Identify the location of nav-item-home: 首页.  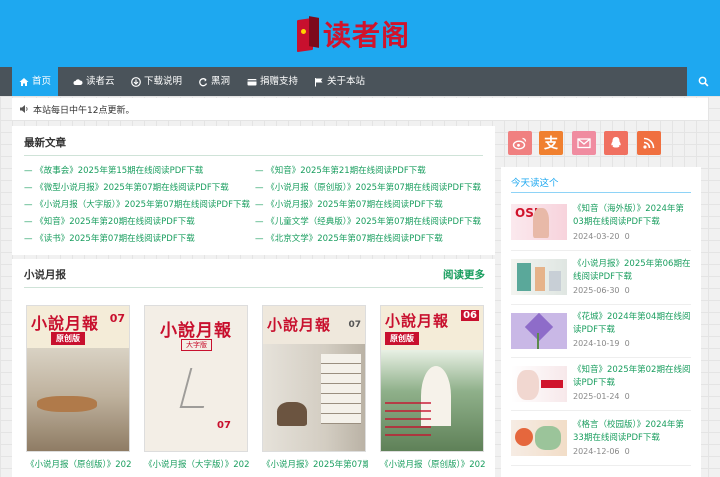
(35, 81).